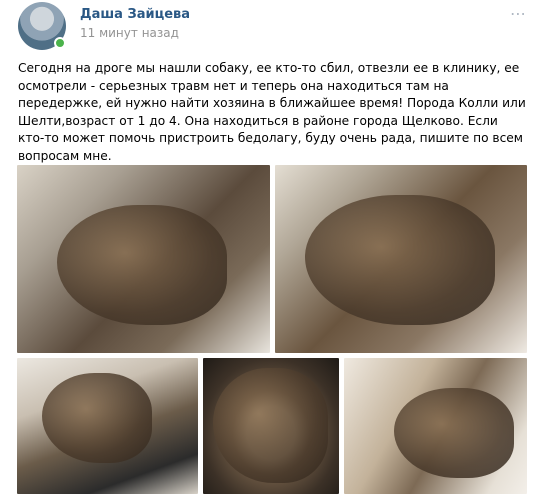 The width and height of the screenshot is (545, 499). I want to click on author-name: Даша Зайцева, so click(135, 14).